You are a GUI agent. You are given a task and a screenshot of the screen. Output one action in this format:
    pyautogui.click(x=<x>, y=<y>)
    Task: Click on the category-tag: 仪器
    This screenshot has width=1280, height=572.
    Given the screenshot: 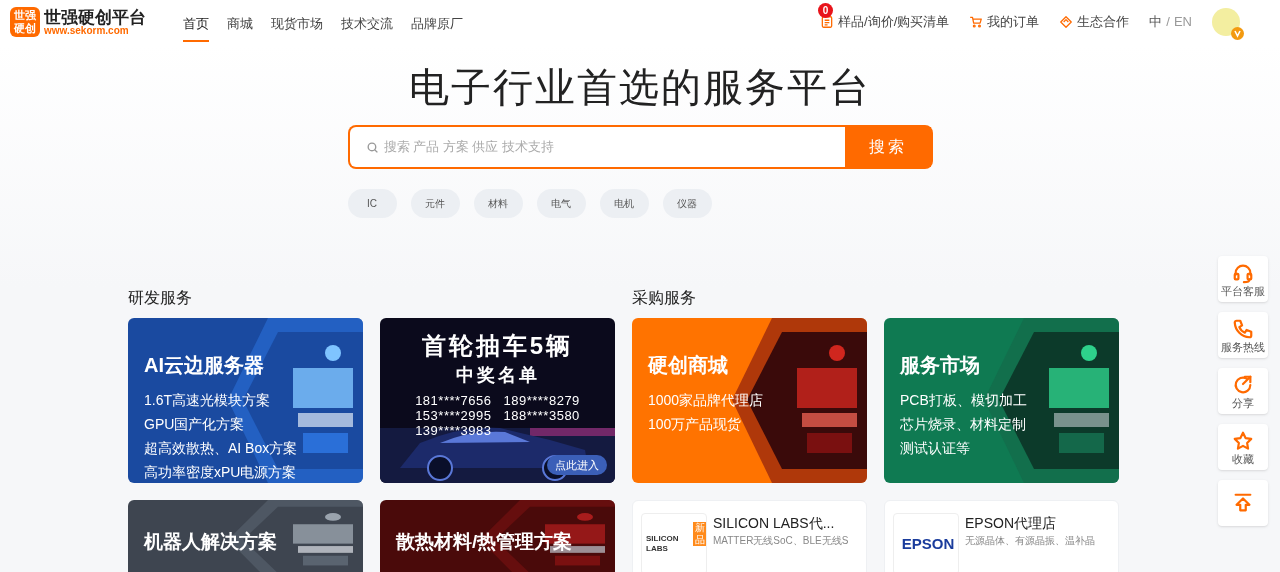 What is the action you would take?
    pyautogui.click(x=687, y=203)
    